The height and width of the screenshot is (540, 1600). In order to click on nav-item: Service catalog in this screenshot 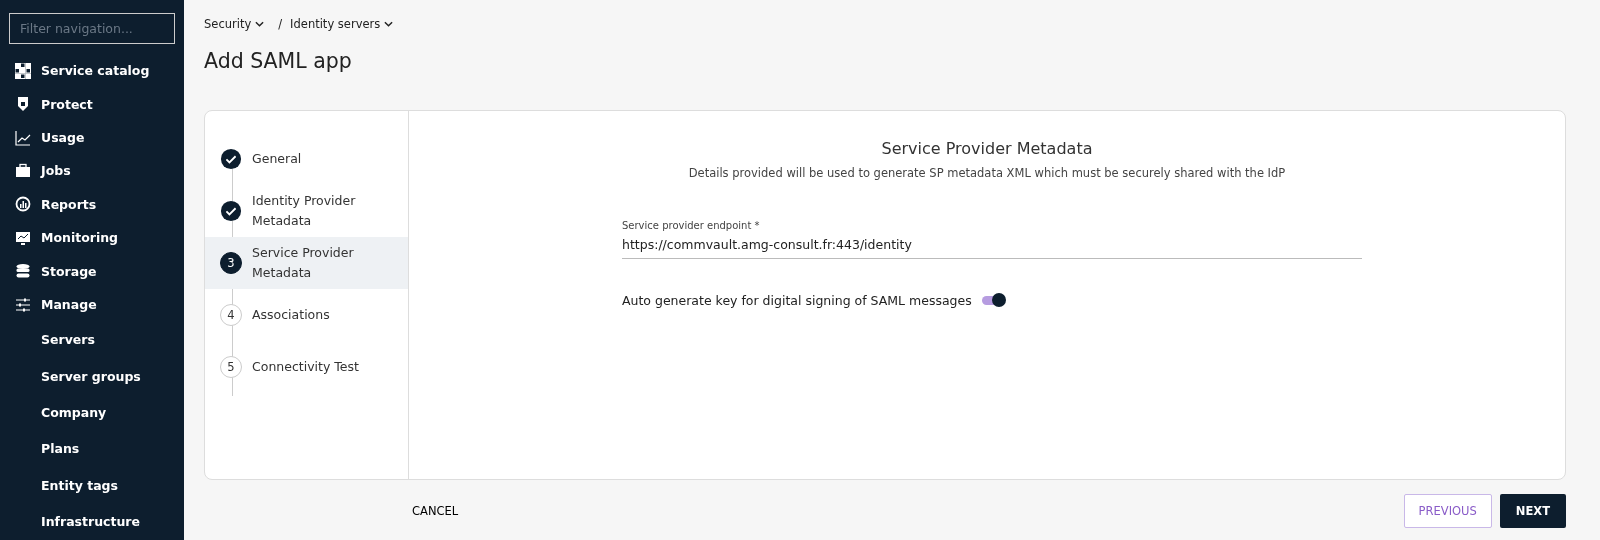, I will do `click(92, 70)`.